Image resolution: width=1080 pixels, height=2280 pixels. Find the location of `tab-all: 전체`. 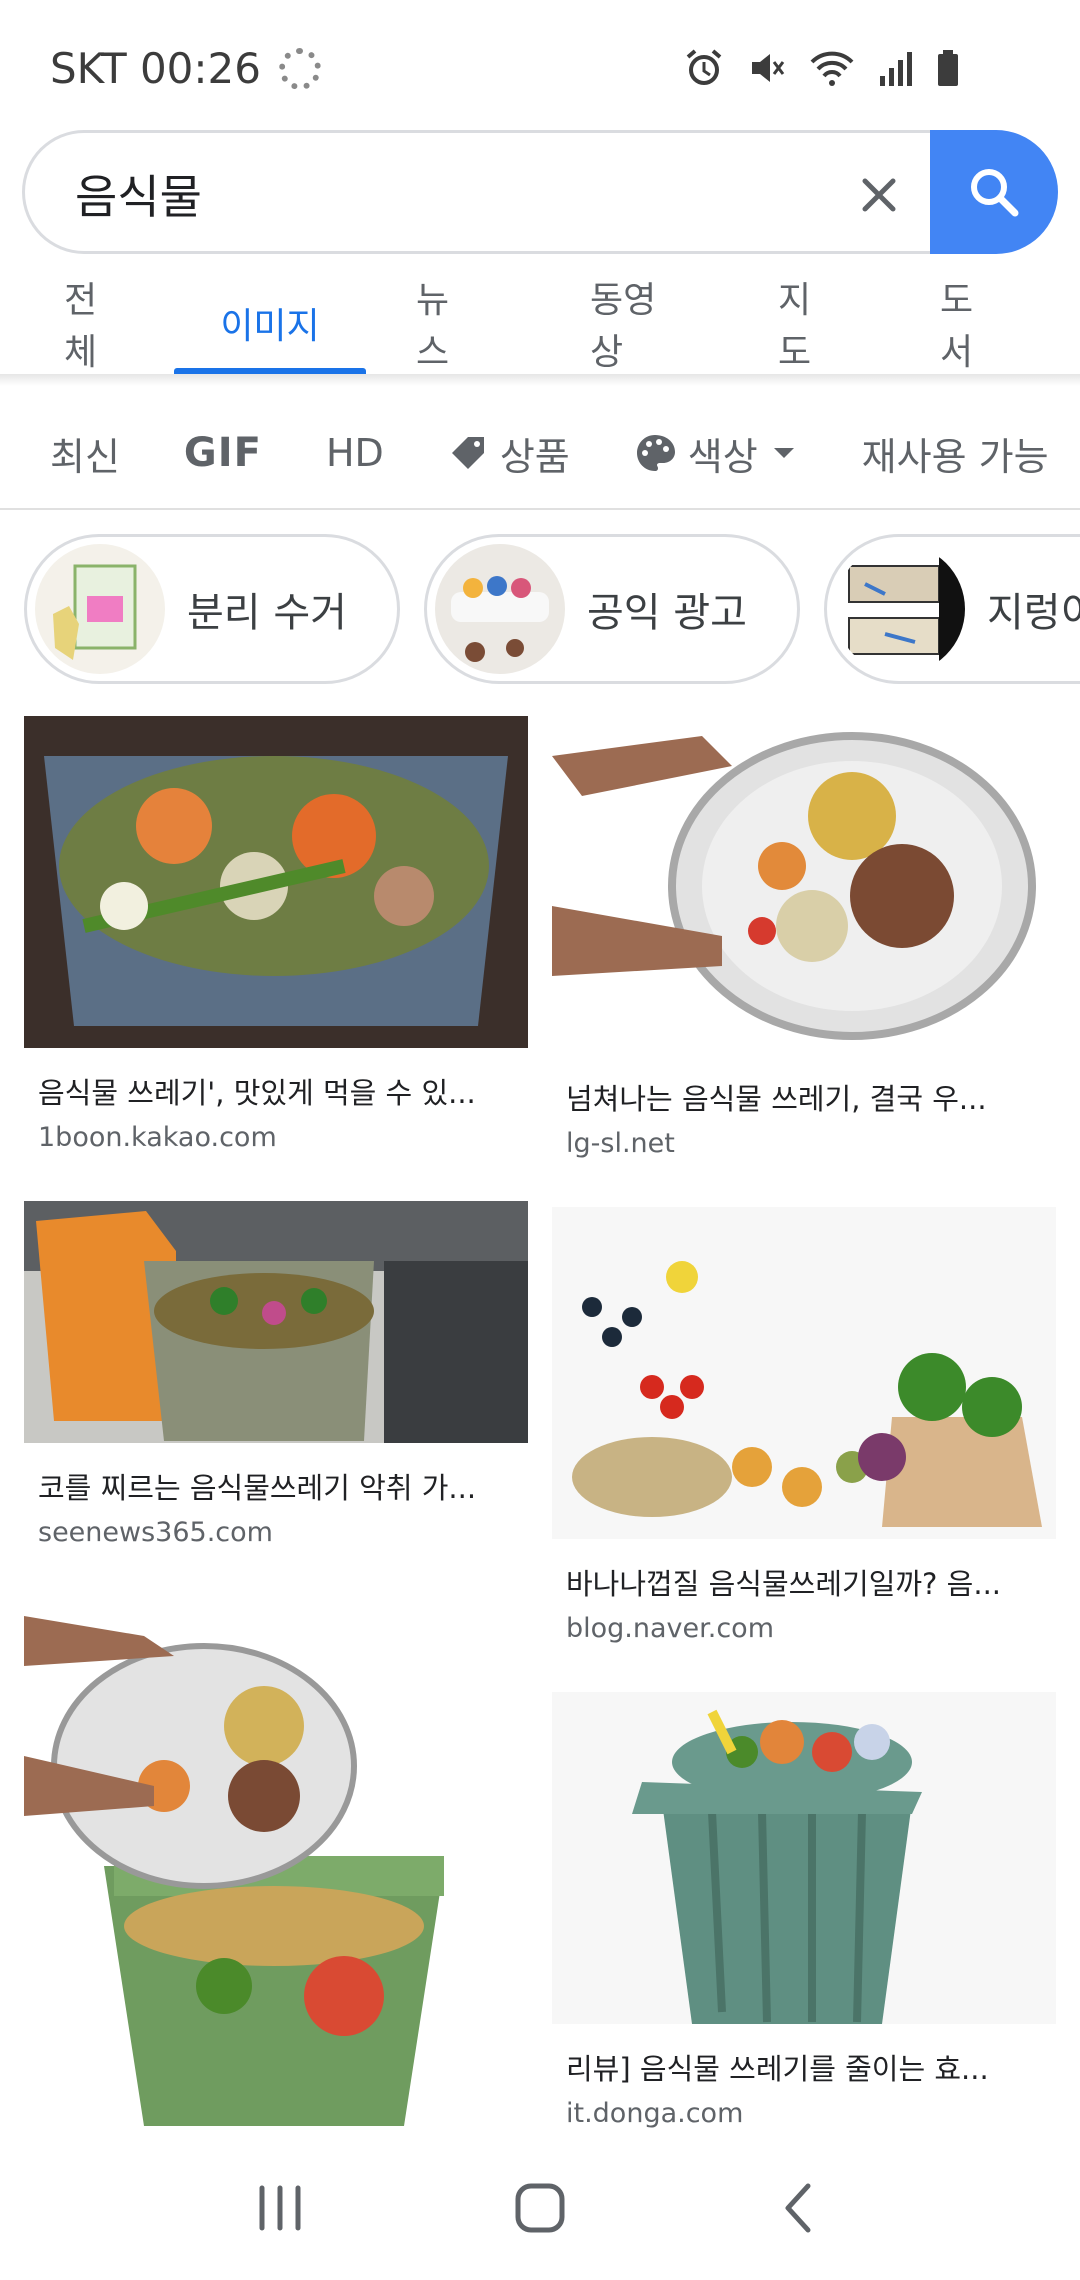

tab-all: 전체 is located at coordinates (97, 323).